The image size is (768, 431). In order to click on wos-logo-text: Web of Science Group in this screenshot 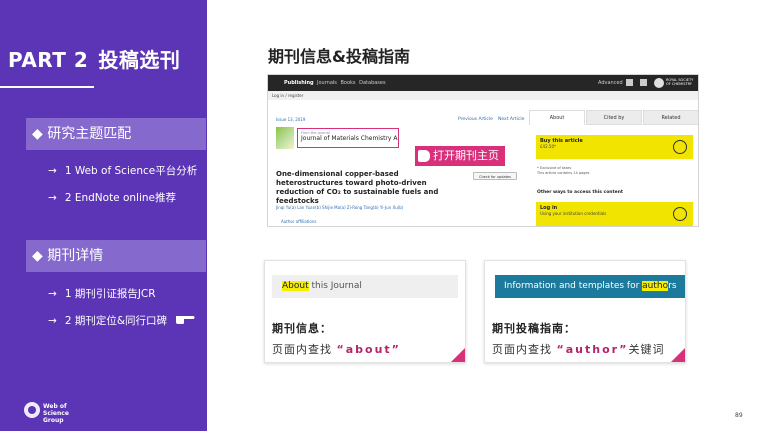, I will do `click(63, 413)`.